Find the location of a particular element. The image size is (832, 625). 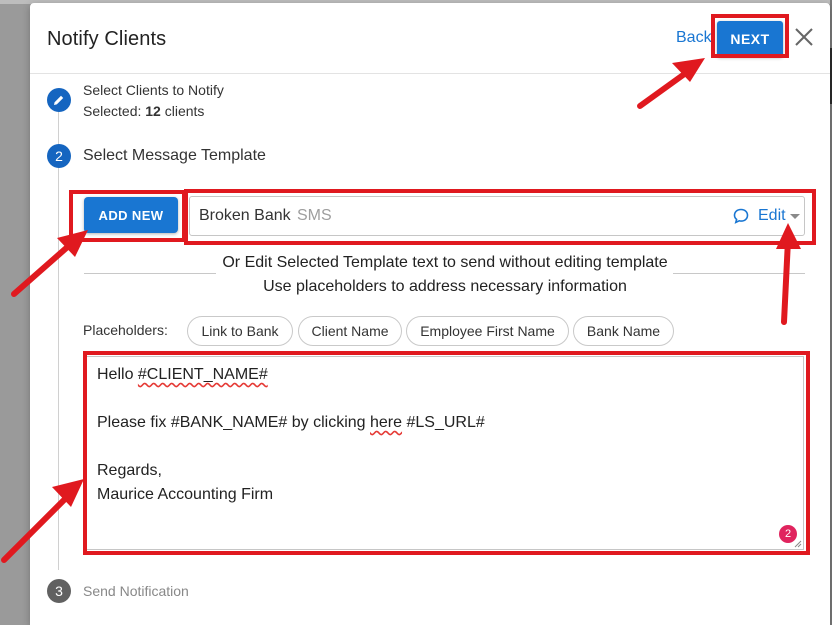

chevron-down-icon is located at coordinates (794, 216).